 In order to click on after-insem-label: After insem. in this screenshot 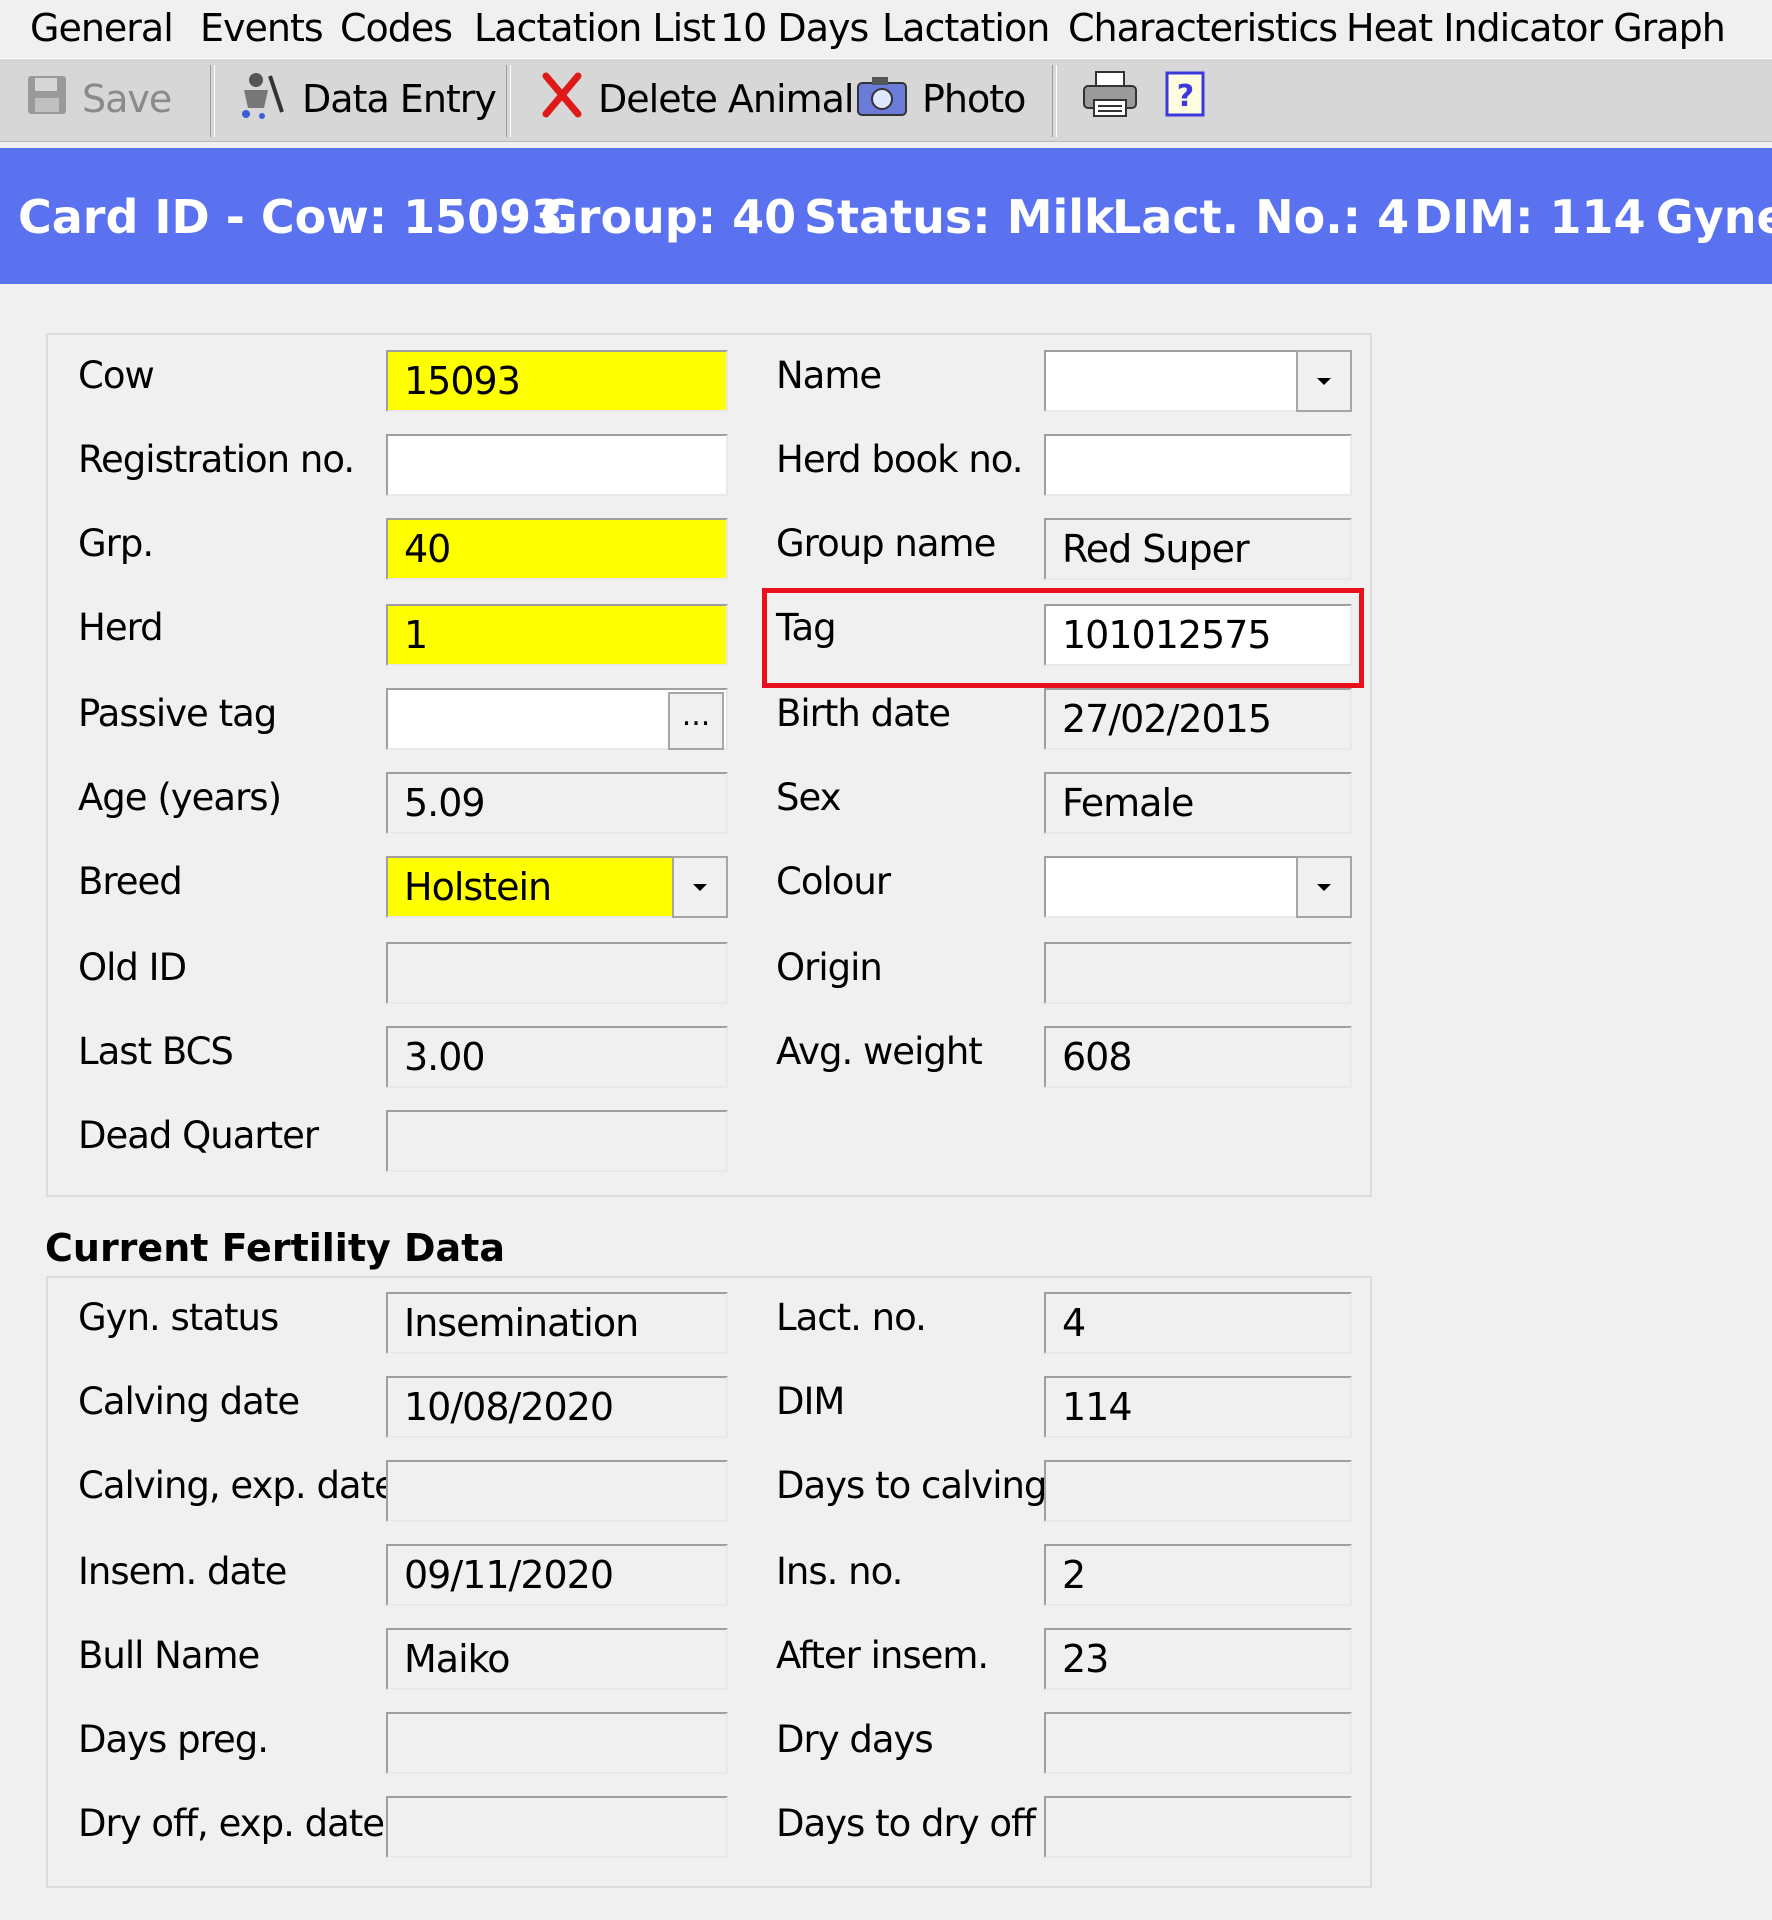, I will do `click(882, 1655)`.